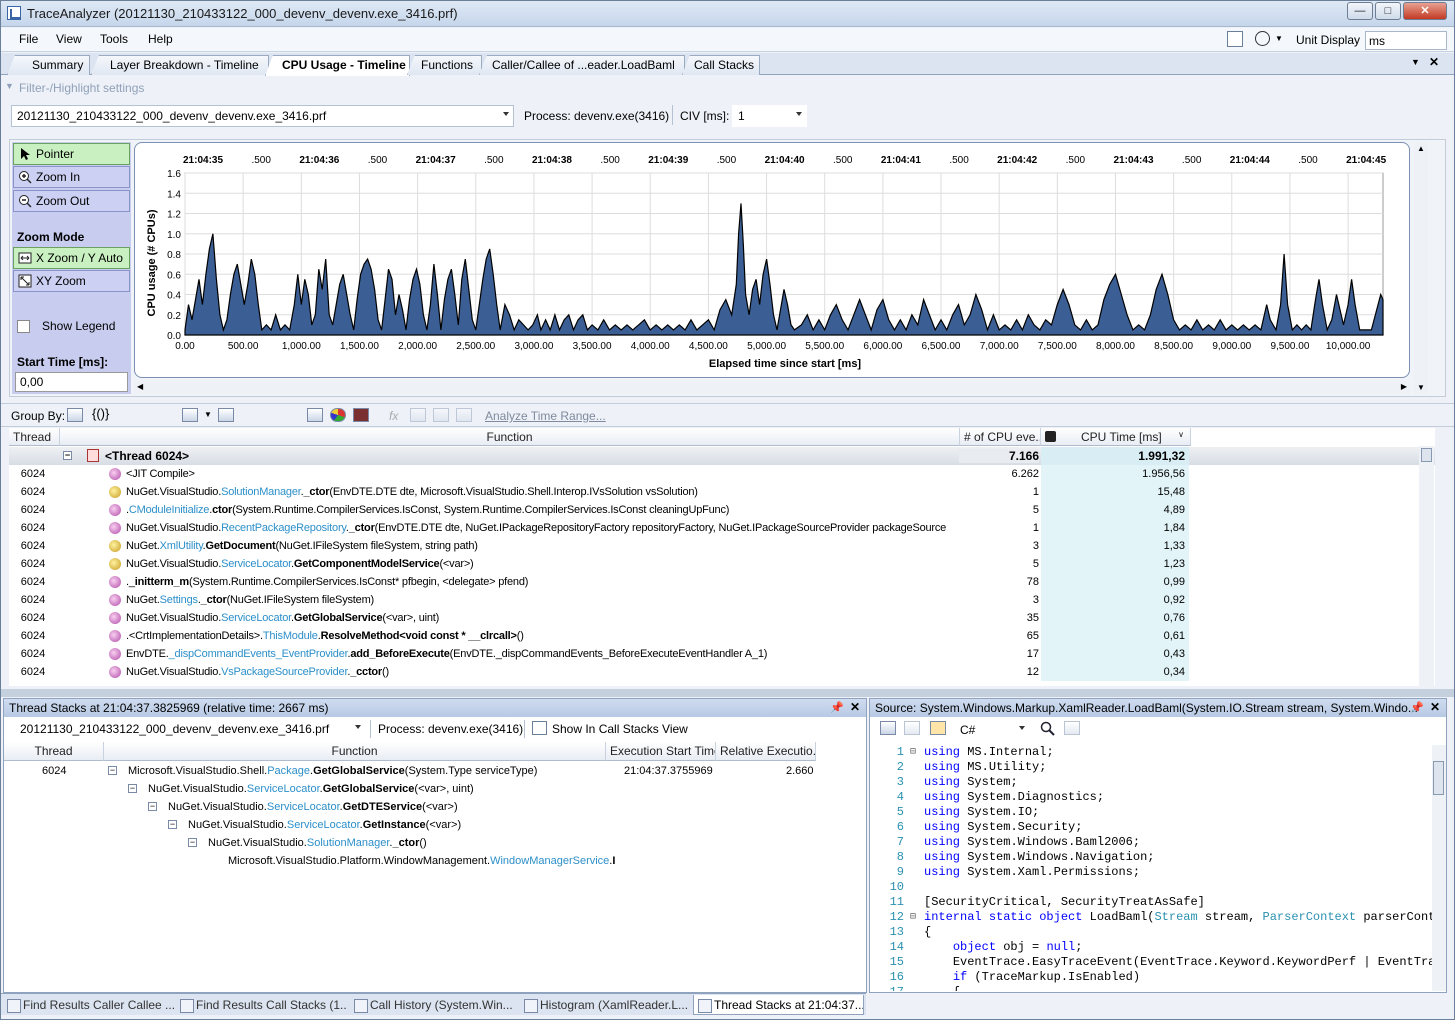 This screenshot has height=1020, width=1455. I want to click on scroll-left-icon: ◀, so click(140, 386).